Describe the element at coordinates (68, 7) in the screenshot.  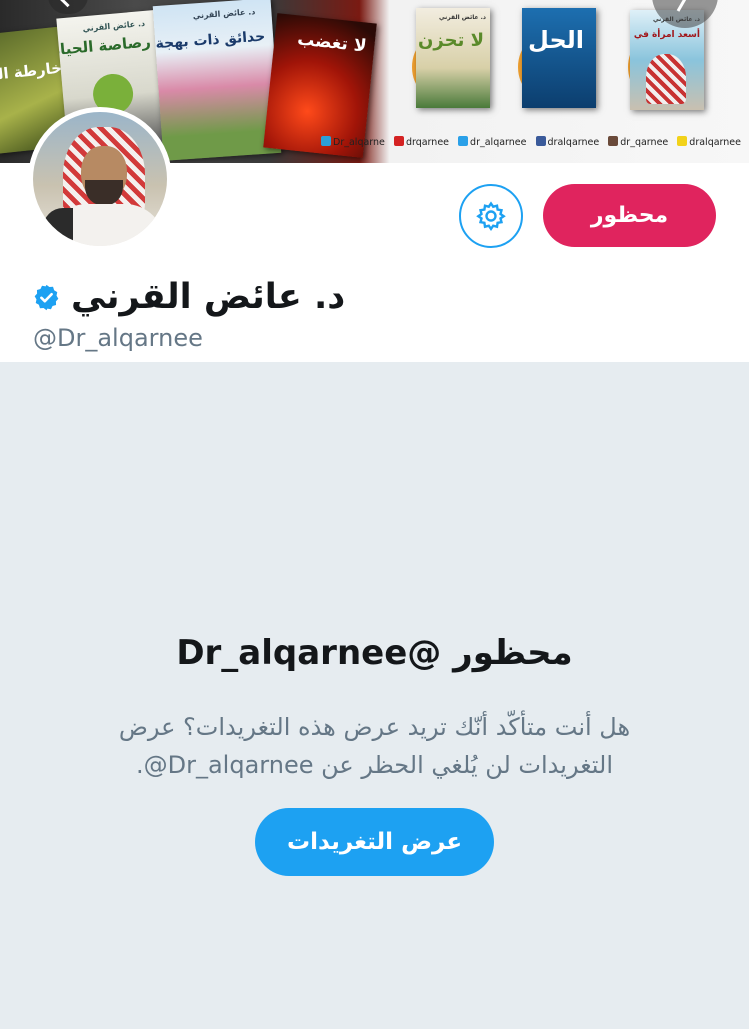
I see `back-button` at that location.